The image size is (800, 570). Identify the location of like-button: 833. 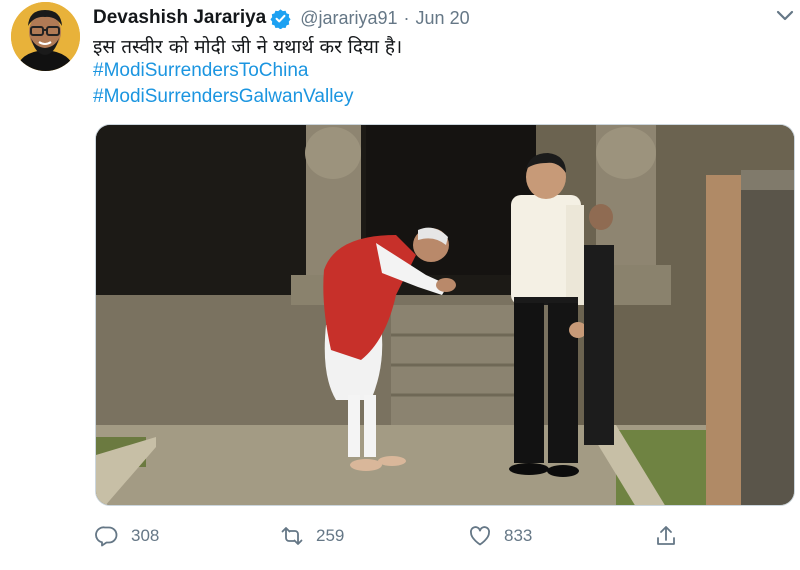
(500, 536).